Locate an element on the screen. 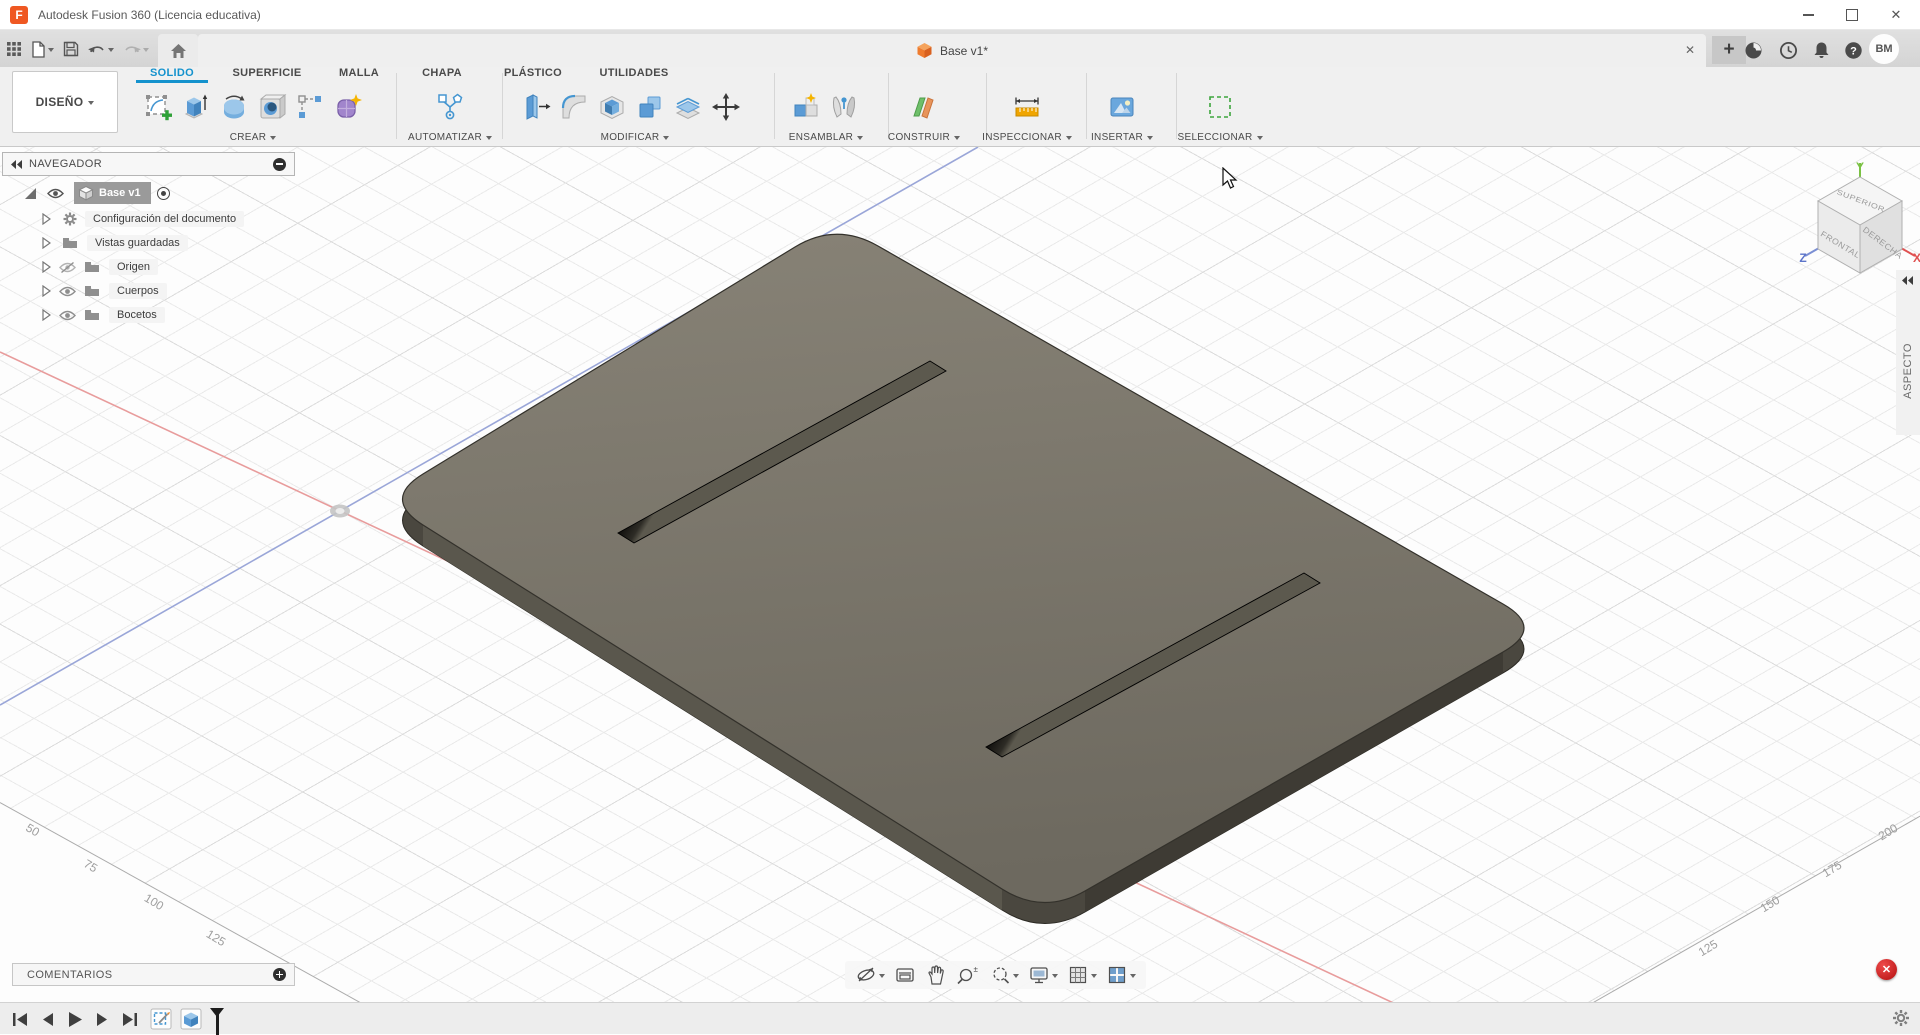  navigator-item-label: Configuración del documento is located at coordinates (165, 219).